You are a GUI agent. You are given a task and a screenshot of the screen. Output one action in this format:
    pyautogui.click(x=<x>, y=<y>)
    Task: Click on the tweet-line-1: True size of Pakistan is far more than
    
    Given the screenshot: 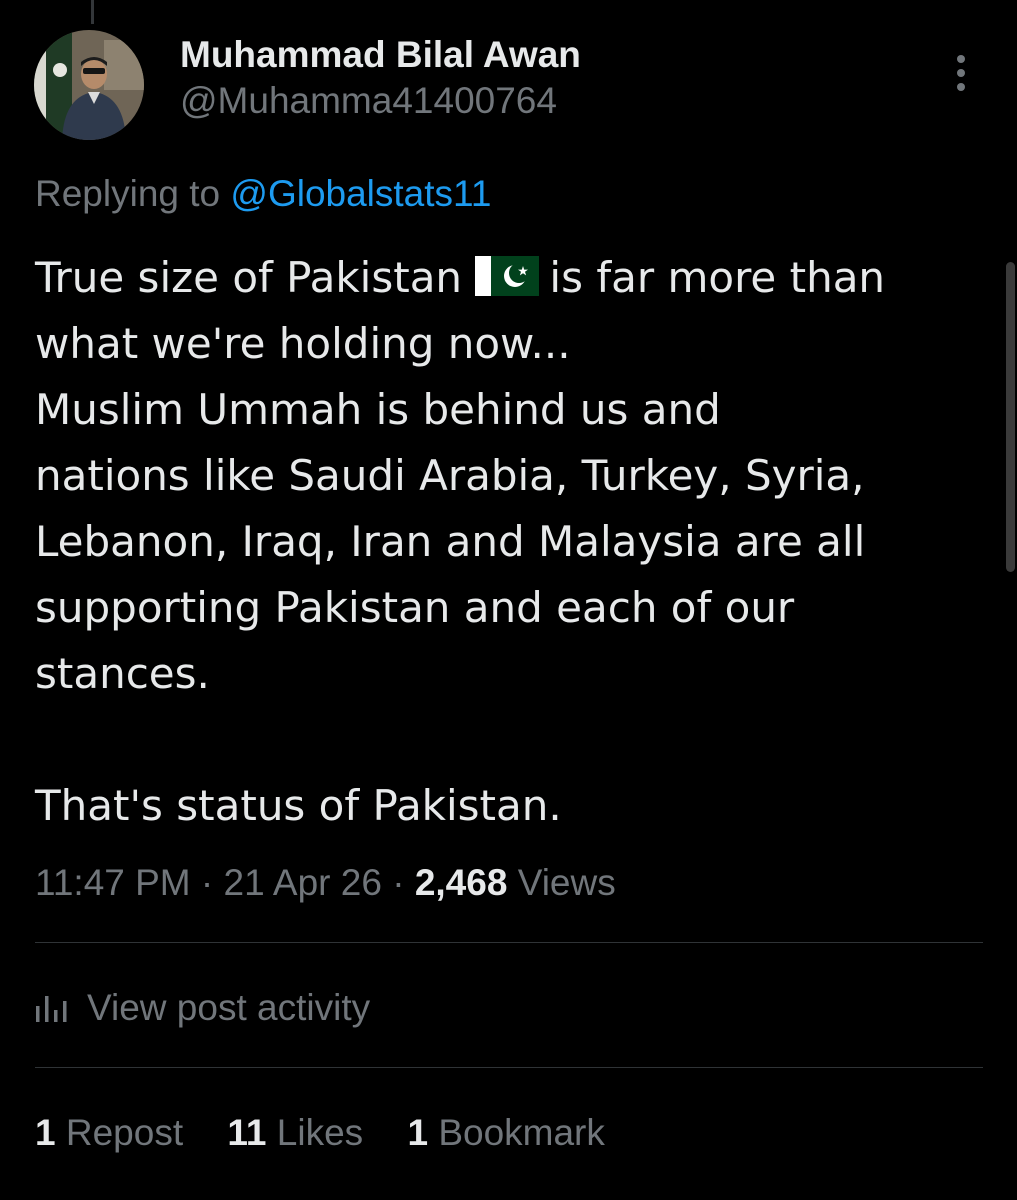 What is the action you would take?
    pyautogui.click(x=515, y=278)
    